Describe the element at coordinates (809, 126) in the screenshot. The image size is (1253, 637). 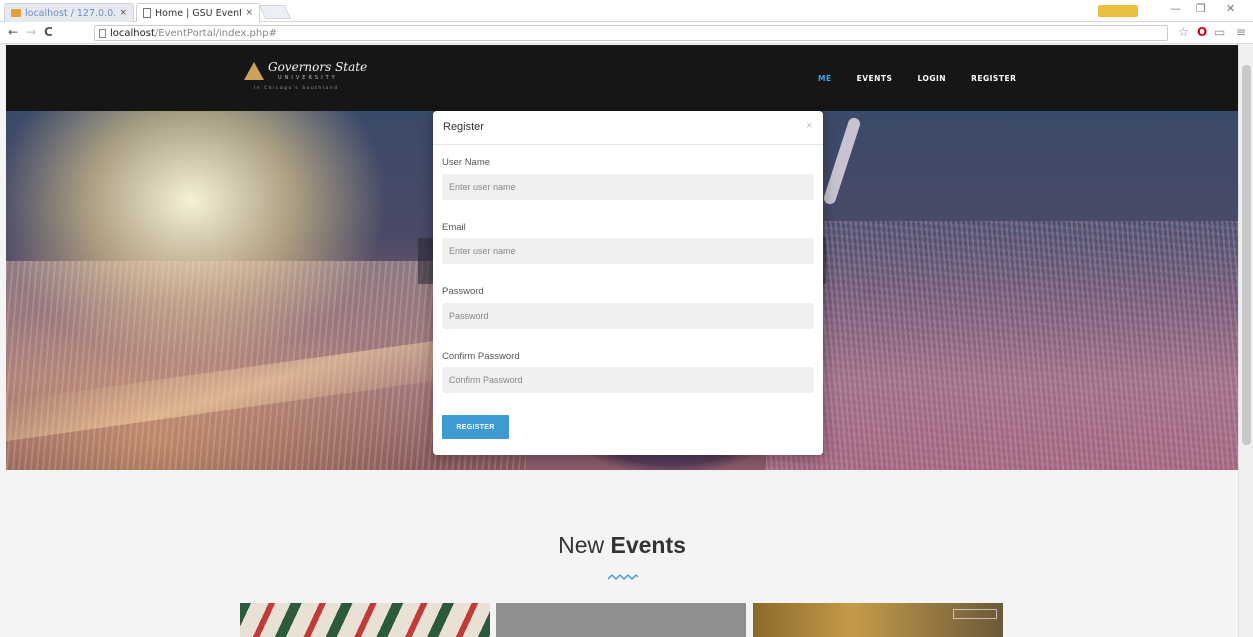
I see `modal-close-icon: ×` at that location.